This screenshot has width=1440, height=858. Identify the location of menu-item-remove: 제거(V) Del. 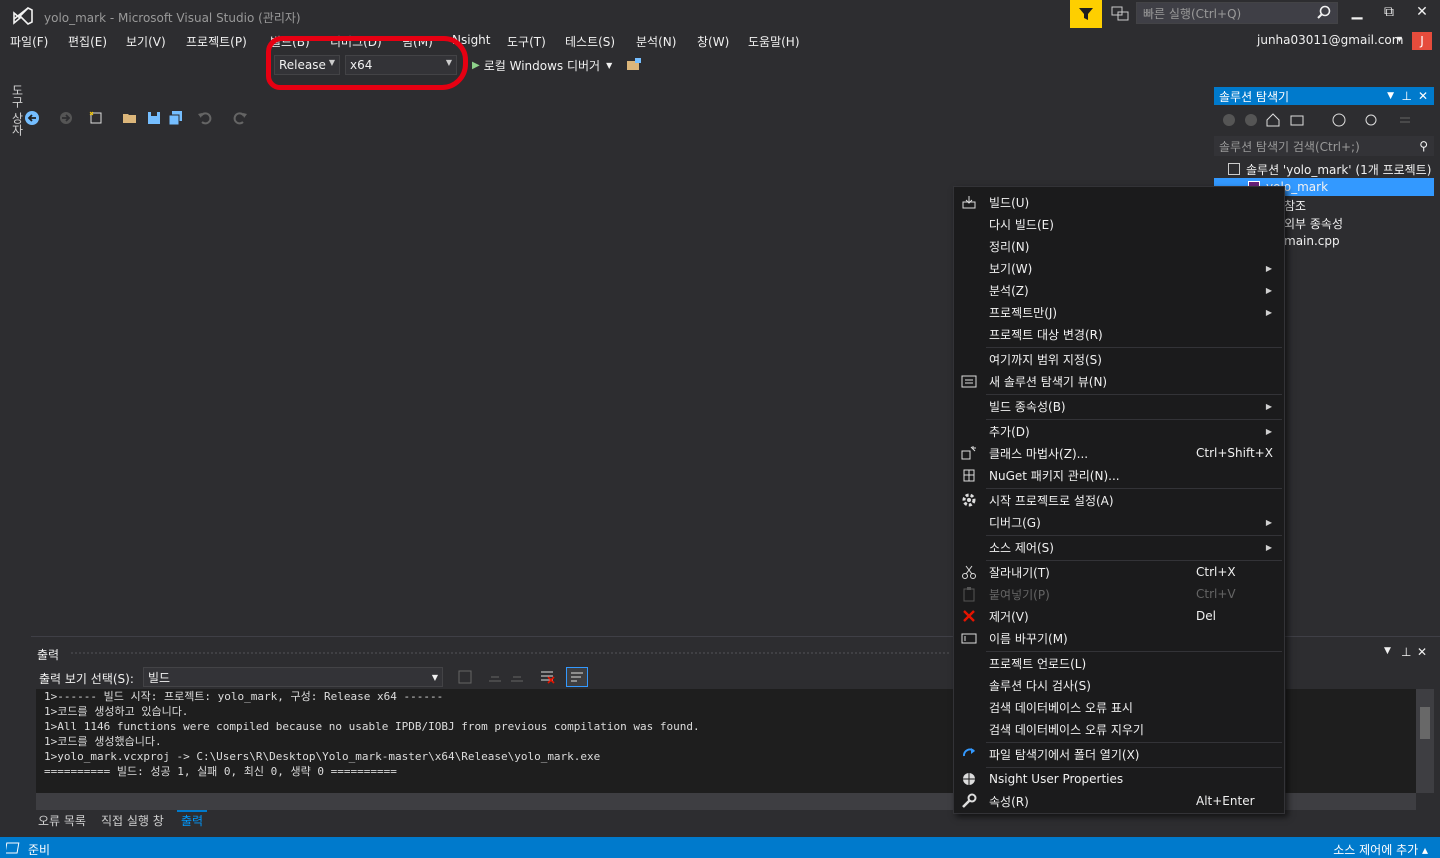
(1119, 616).